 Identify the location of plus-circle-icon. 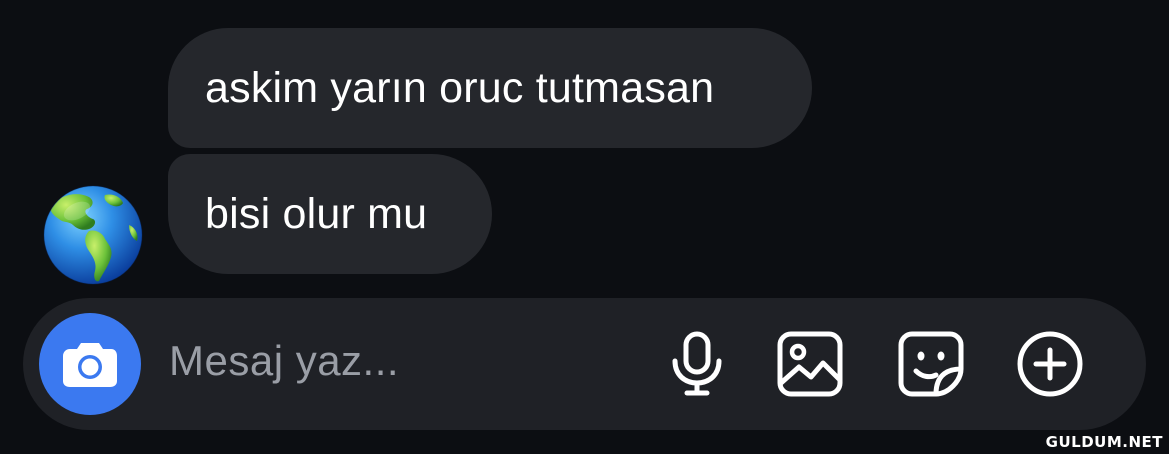
(1050, 364).